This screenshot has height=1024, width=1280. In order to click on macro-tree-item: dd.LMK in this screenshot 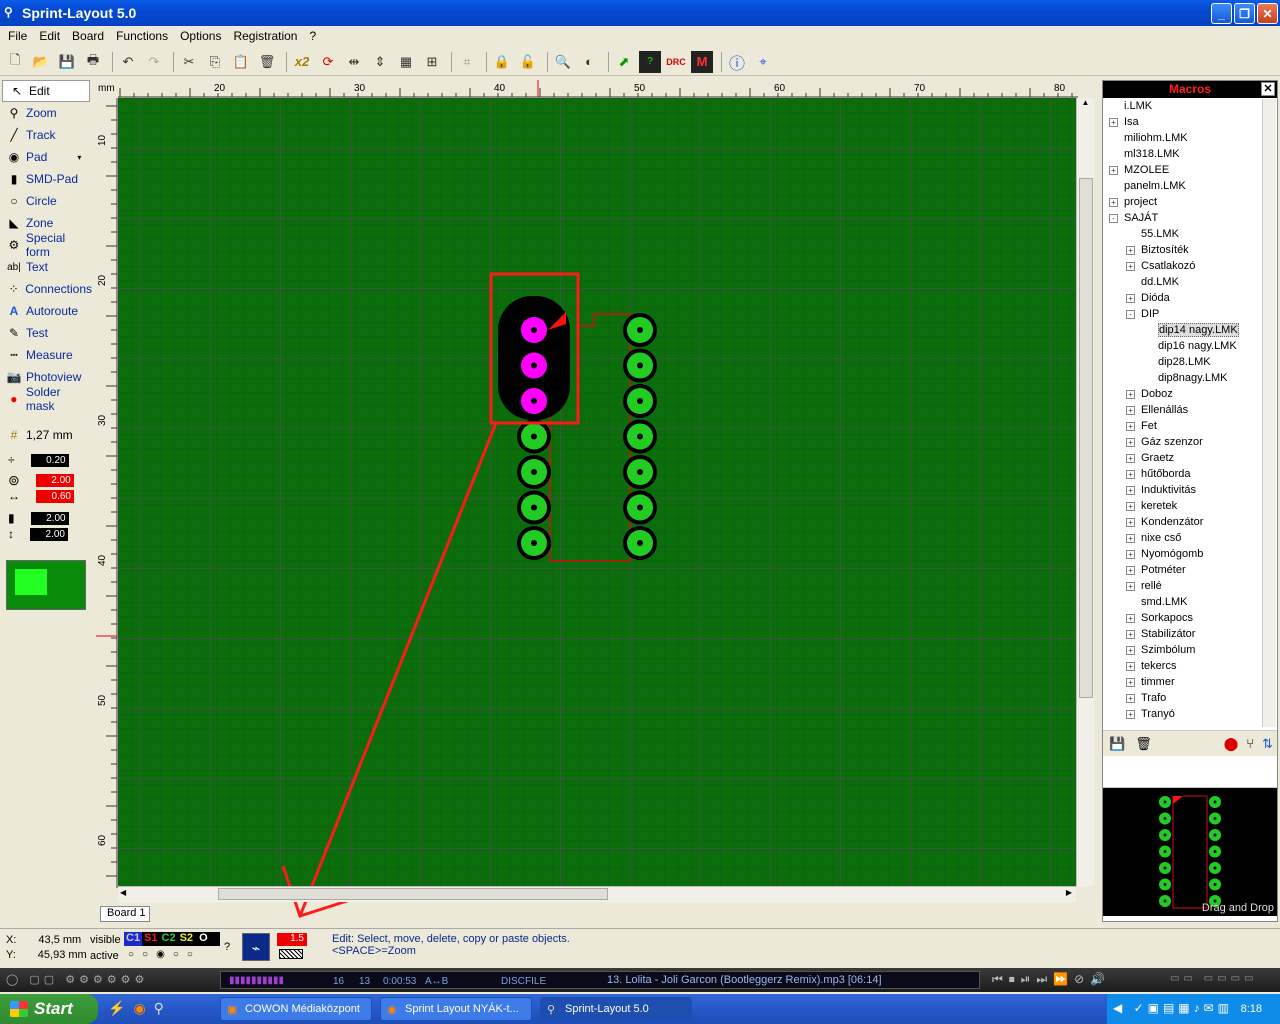, I will do `click(1190, 282)`.